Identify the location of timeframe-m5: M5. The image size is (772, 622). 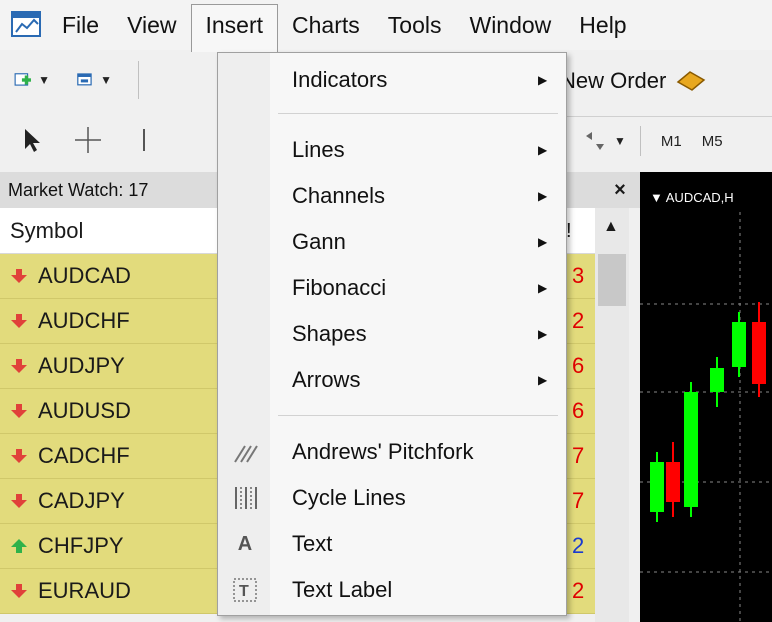
(712, 141).